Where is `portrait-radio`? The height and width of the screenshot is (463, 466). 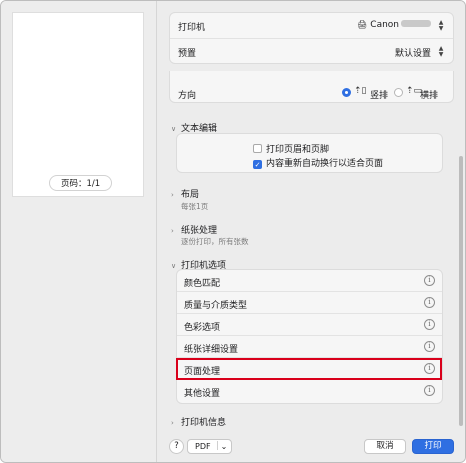
portrait-radio is located at coordinates (346, 92).